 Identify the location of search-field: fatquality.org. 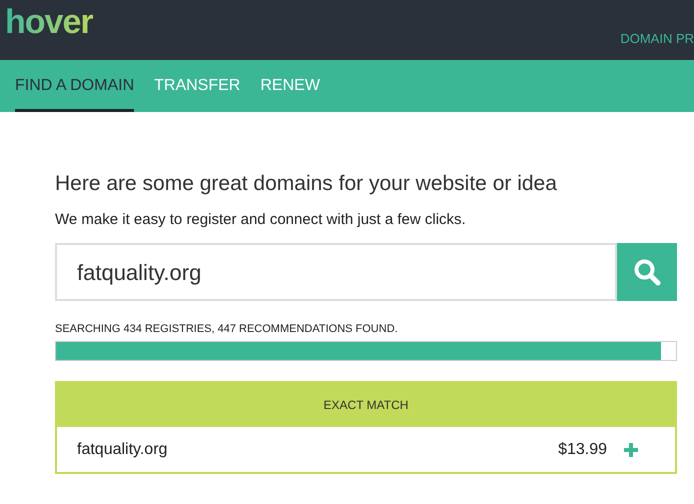
(336, 272).